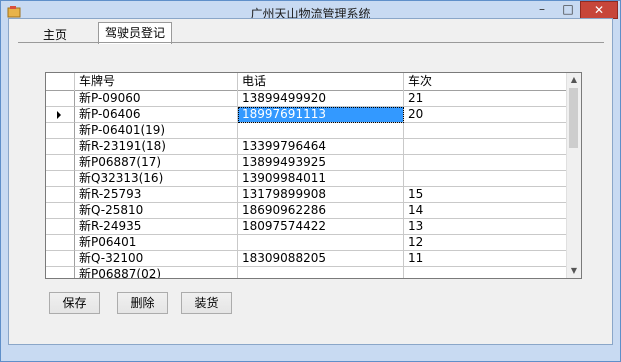 The width and height of the screenshot is (621, 362). I want to click on column-header-phone: 电话, so click(321, 82).